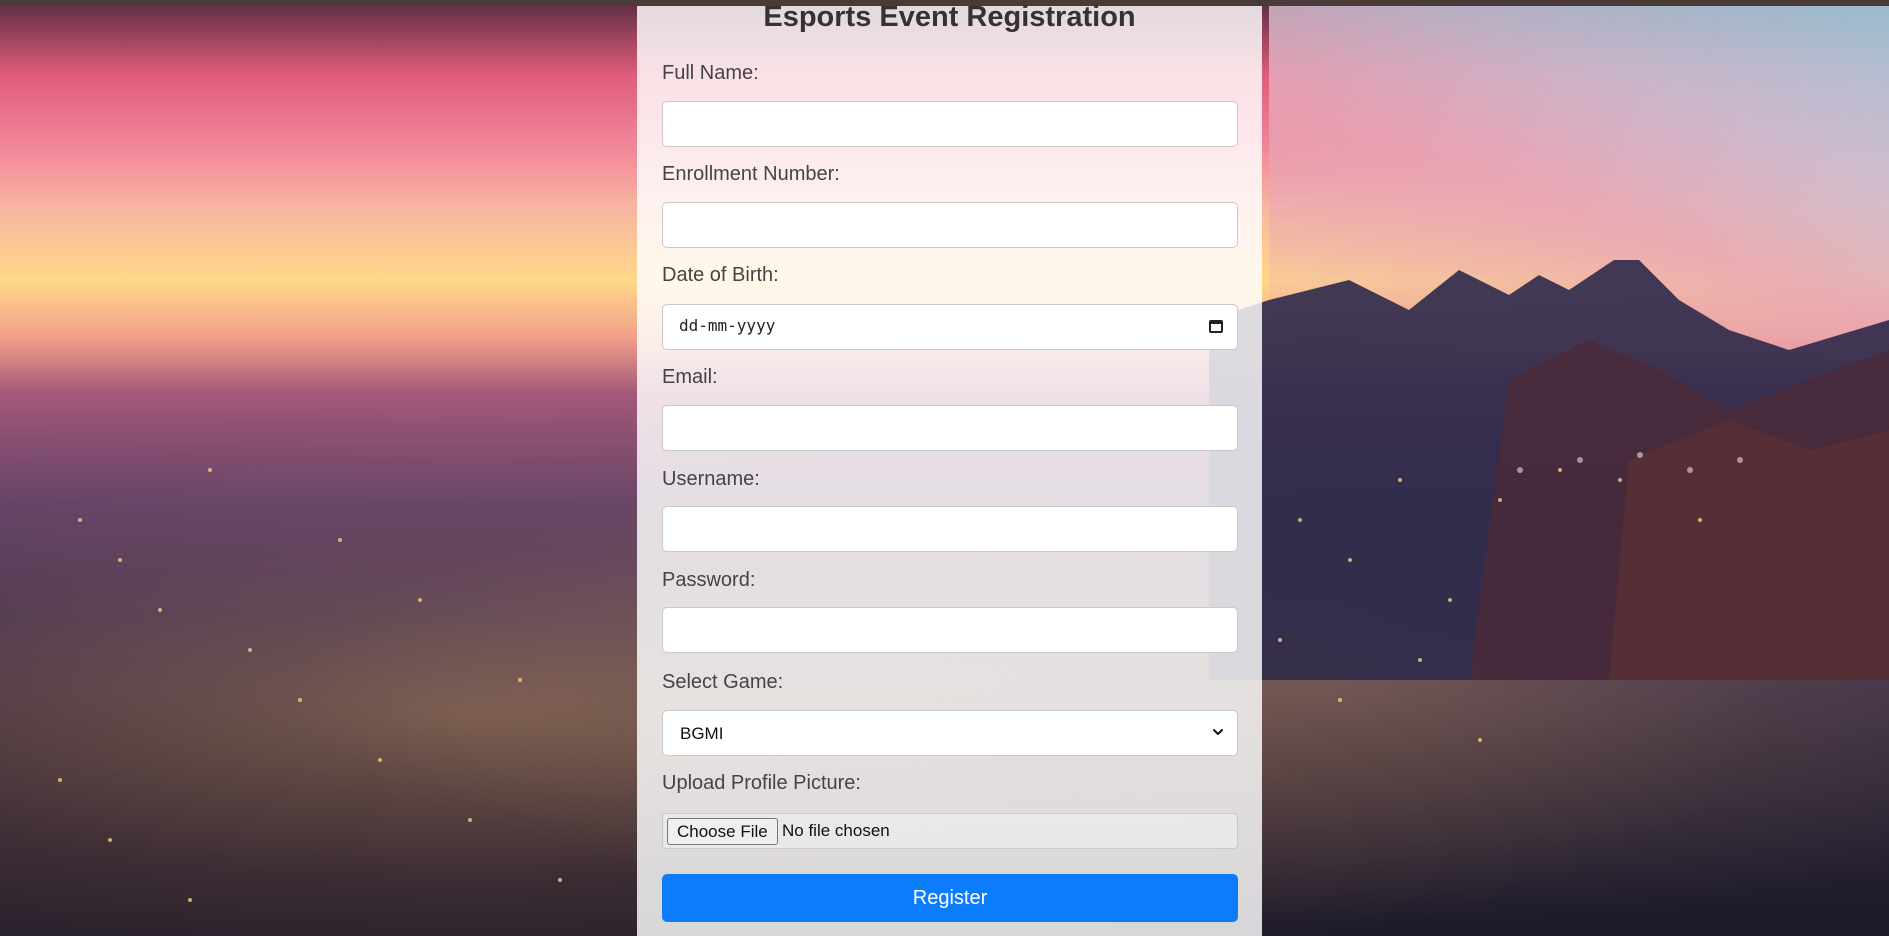  What do you see at coordinates (950, 630) in the screenshot?
I see `password-input` at bounding box center [950, 630].